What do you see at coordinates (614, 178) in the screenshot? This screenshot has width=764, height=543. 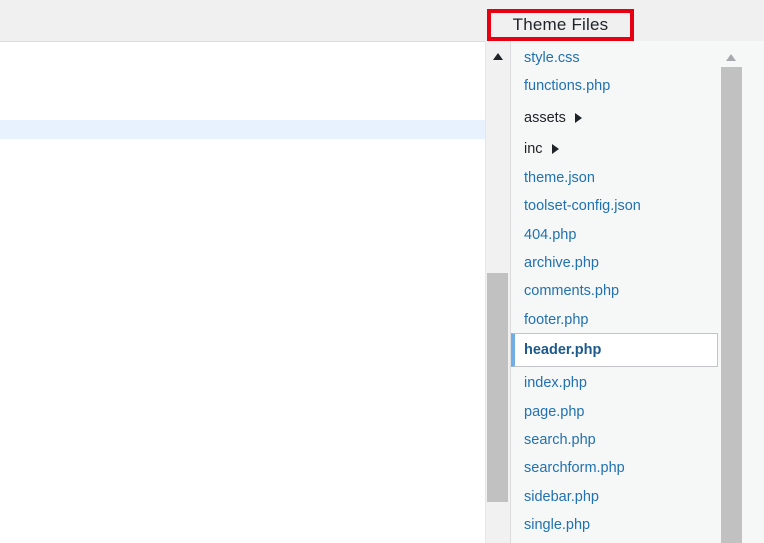 I see `file-item-theme-json: theme.json` at bounding box center [614, 178].